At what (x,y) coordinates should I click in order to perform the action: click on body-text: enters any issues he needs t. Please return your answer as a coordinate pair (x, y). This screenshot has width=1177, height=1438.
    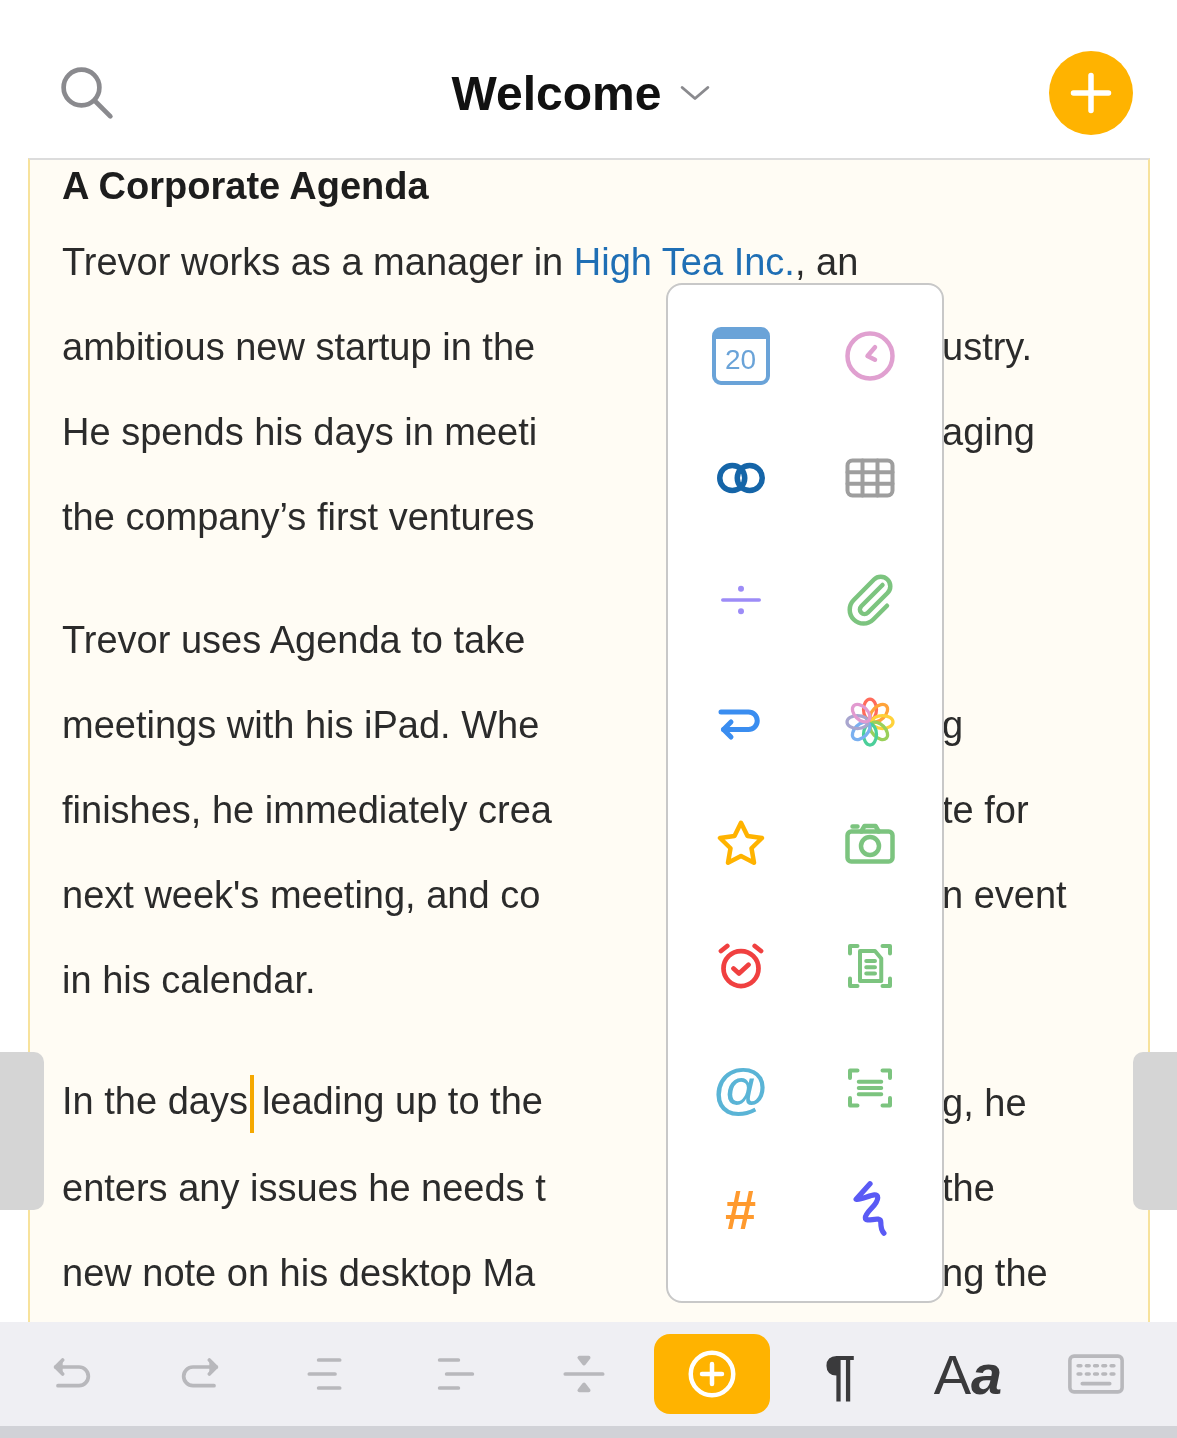
    Looking at the image, I should click on (304, 1188).